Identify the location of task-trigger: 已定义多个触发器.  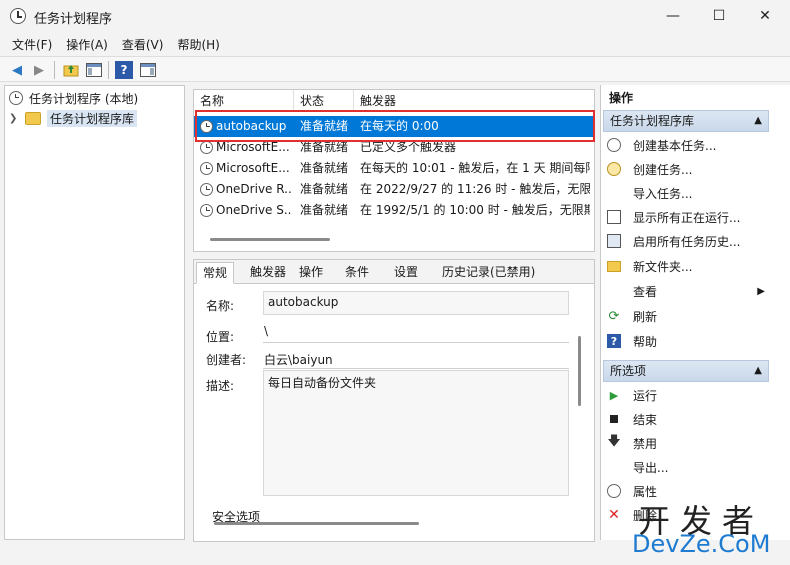
(408, 147).